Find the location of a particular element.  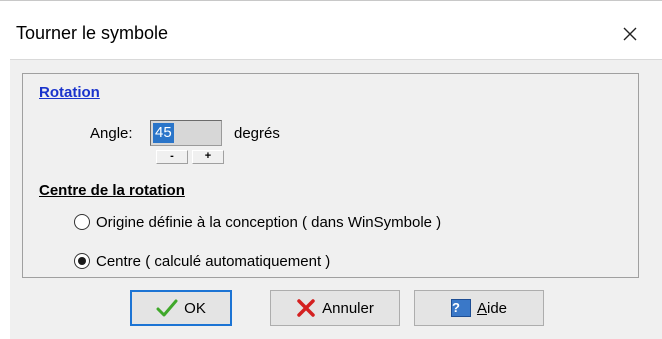

dialog-title: Tourner le symbole is located at coordinates (92, 33).